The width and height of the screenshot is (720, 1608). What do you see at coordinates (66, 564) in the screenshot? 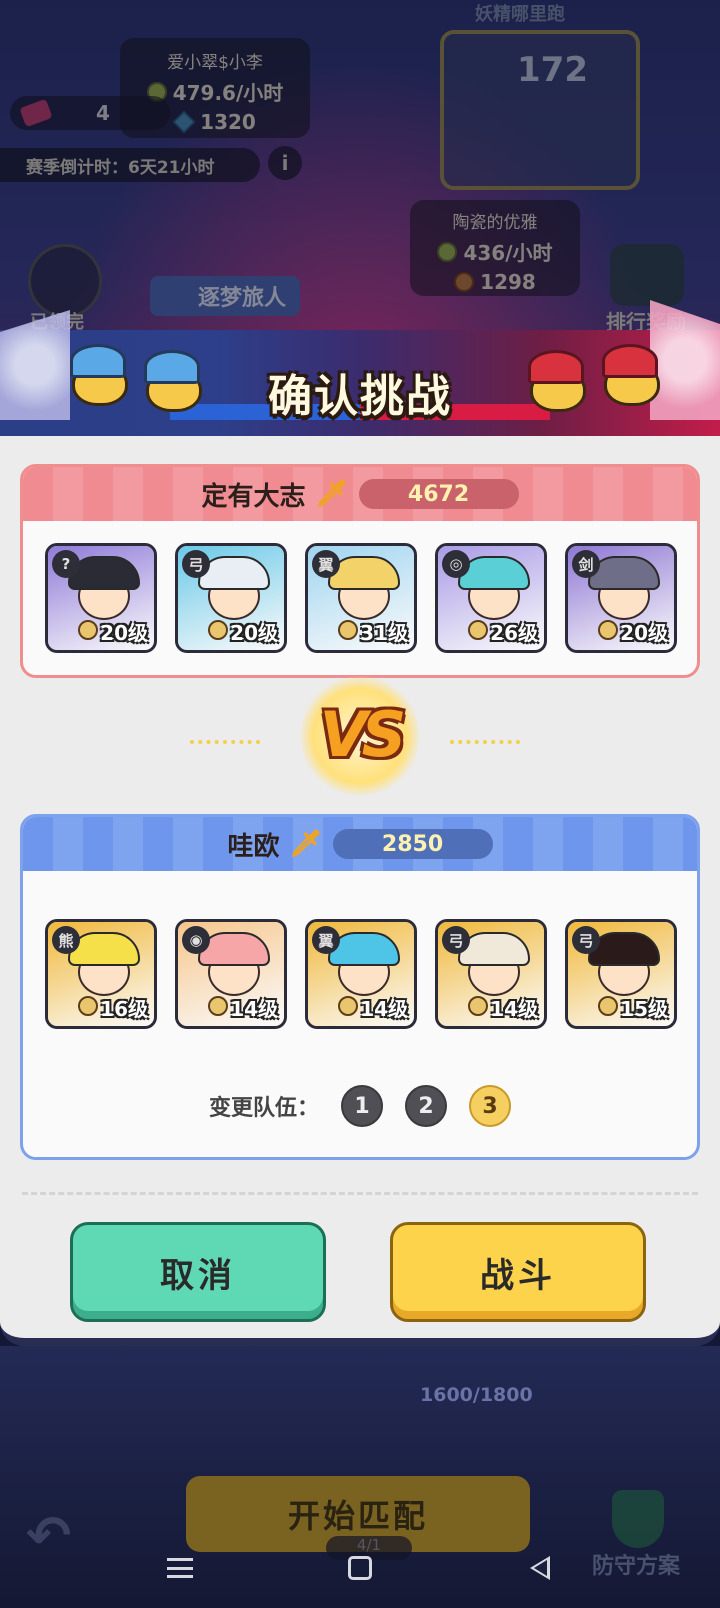
I see `class-icon: ?` at bounding box center [66, 564].